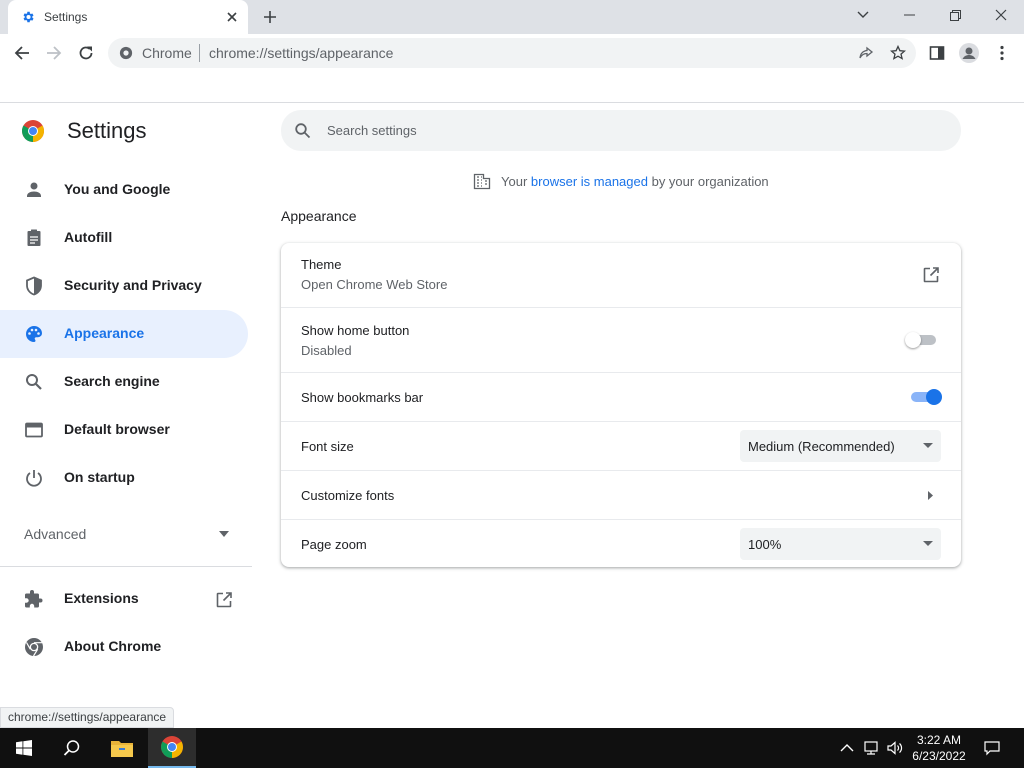 This screenshot has height=768, width=1024. What do you see at coordinates (167, 53) in the screenshot?
I see `site-label: Chrome` at bounding box center [167, 53].